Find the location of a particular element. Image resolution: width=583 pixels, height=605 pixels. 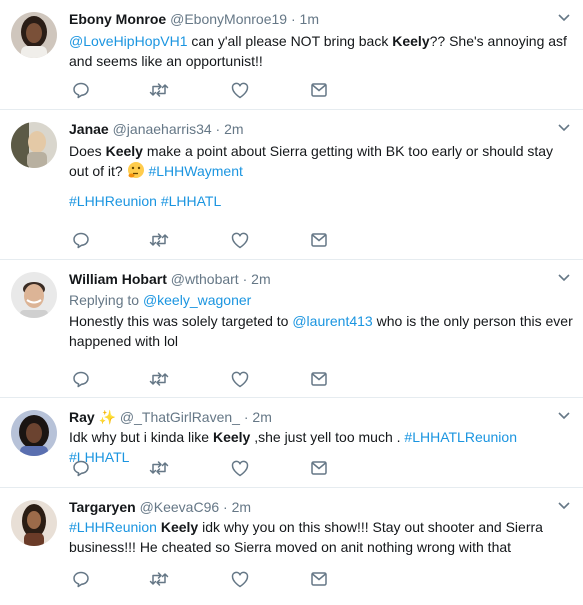

avatar-man-icon is located at coordinates (34, 295).